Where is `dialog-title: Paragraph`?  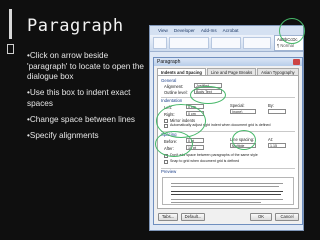 dialog-title: Paragraph is located at coordinates (228, 62).